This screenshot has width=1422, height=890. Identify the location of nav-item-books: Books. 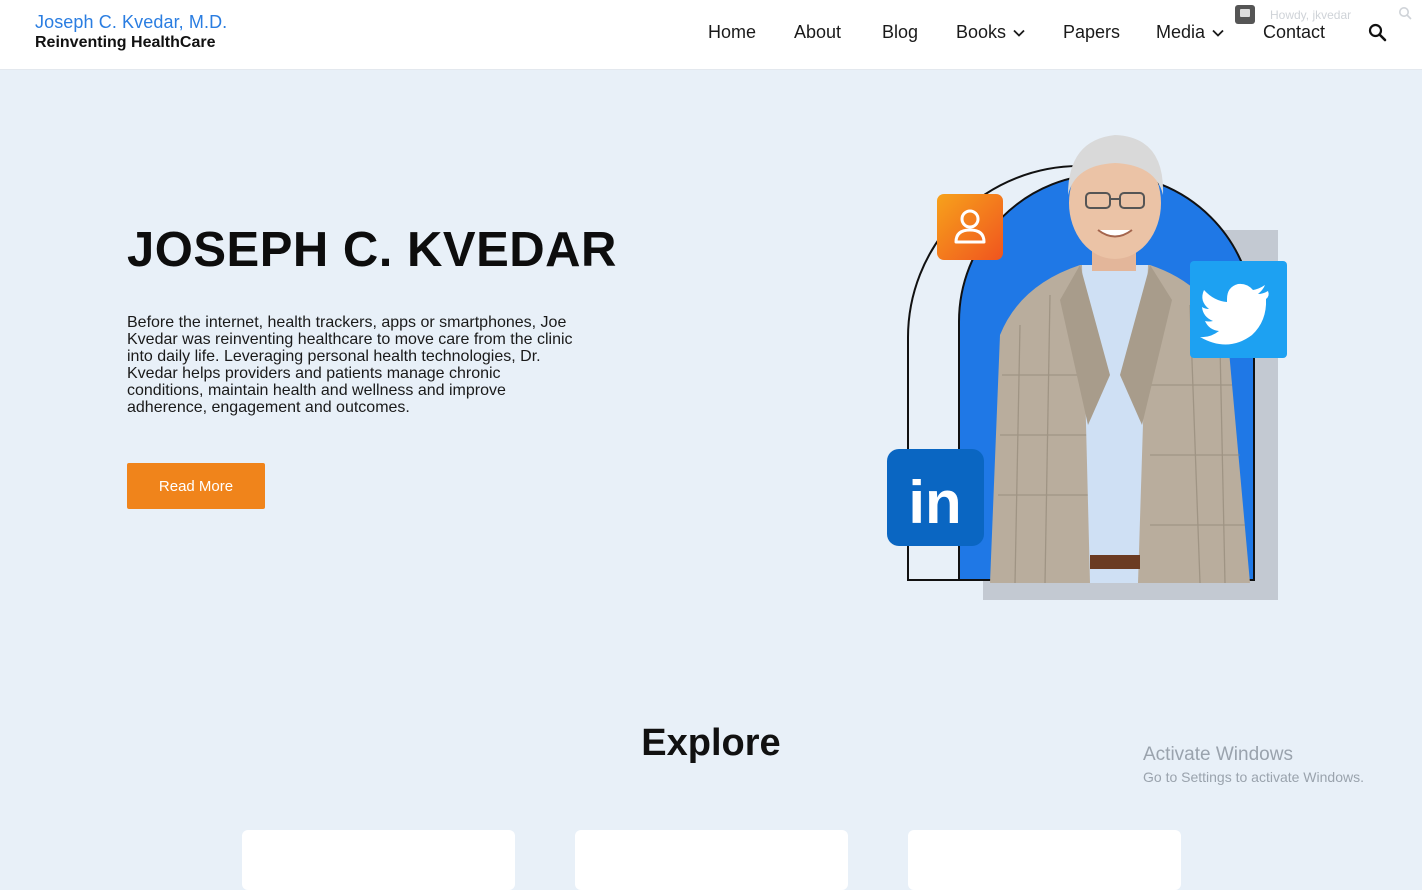
(990, 32).